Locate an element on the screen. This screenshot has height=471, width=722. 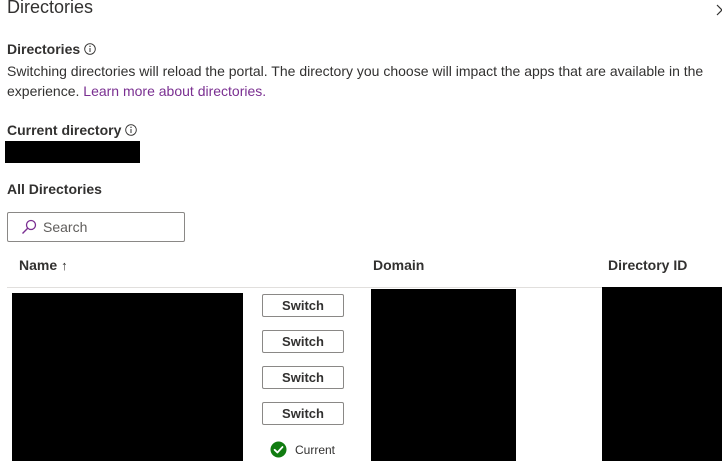
search-box is located at coordinates (96, 227).